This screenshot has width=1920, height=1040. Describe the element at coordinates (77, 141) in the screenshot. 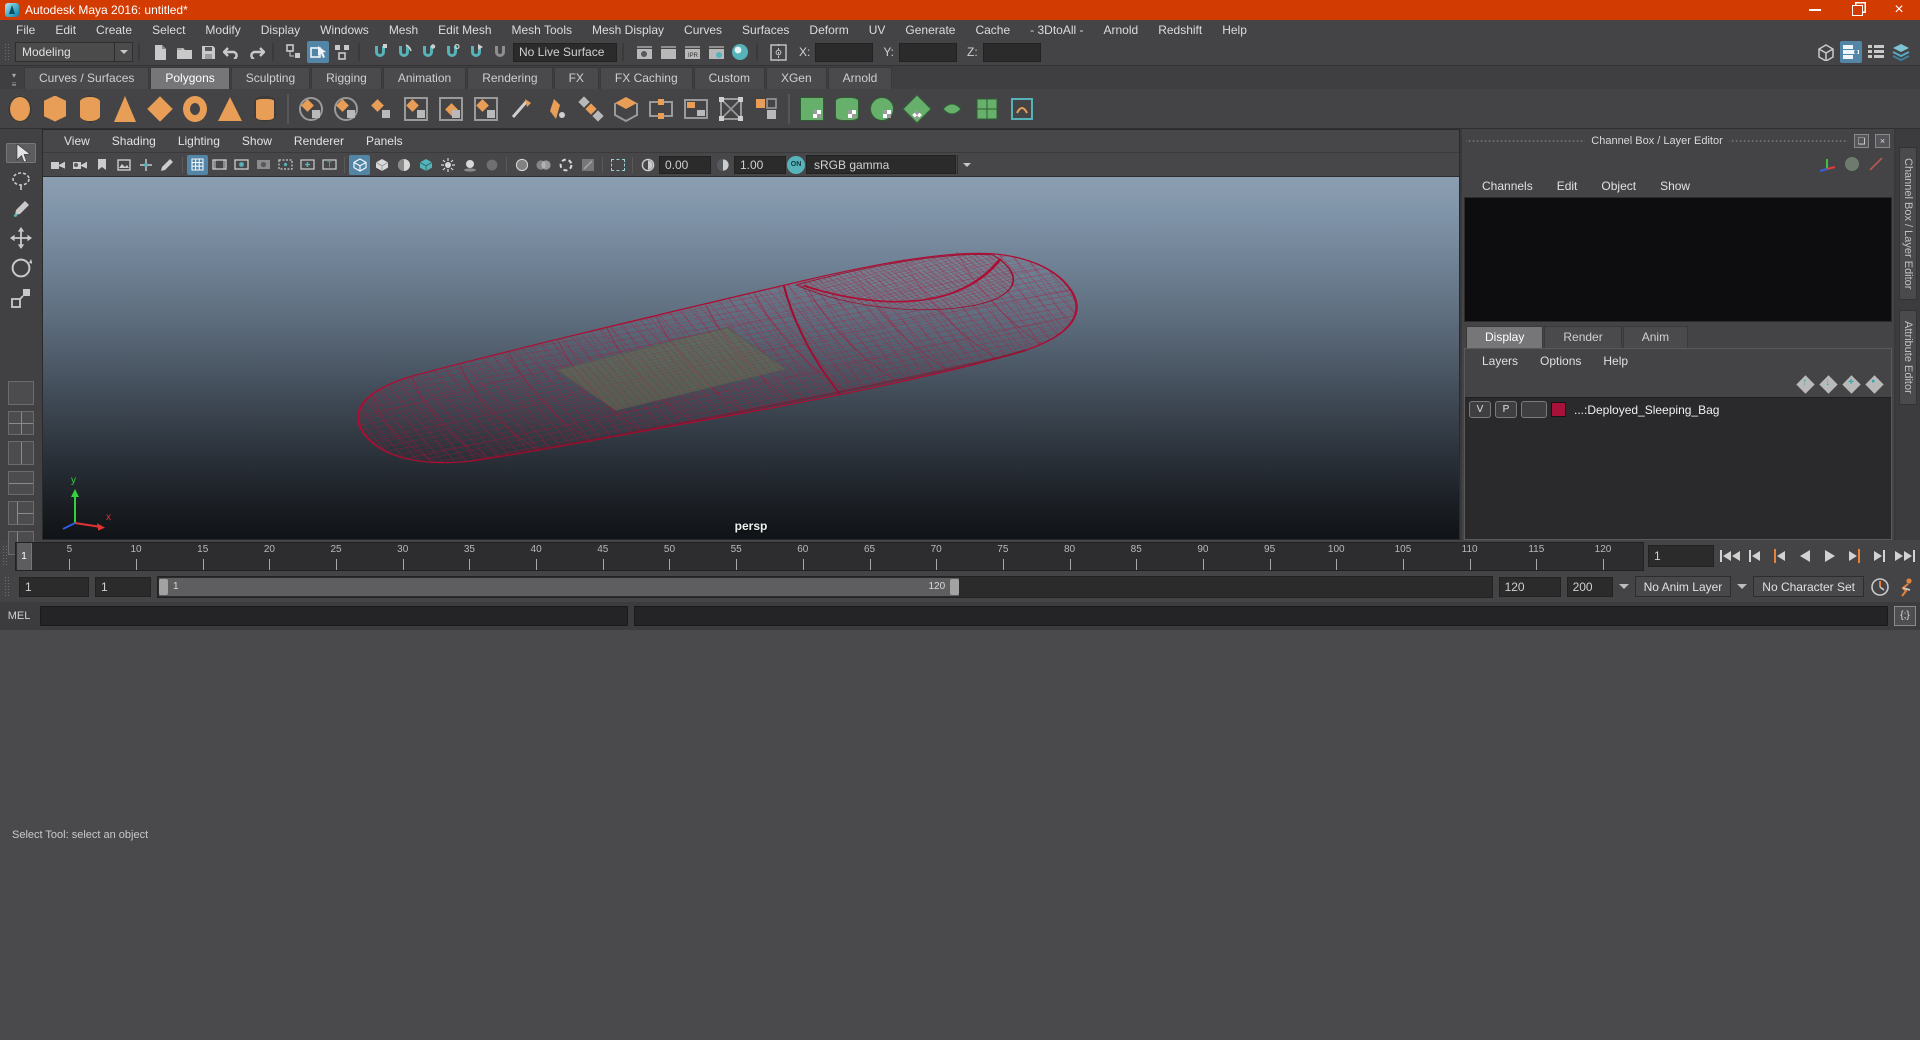

I see `panel-menu-view: View` at that location.